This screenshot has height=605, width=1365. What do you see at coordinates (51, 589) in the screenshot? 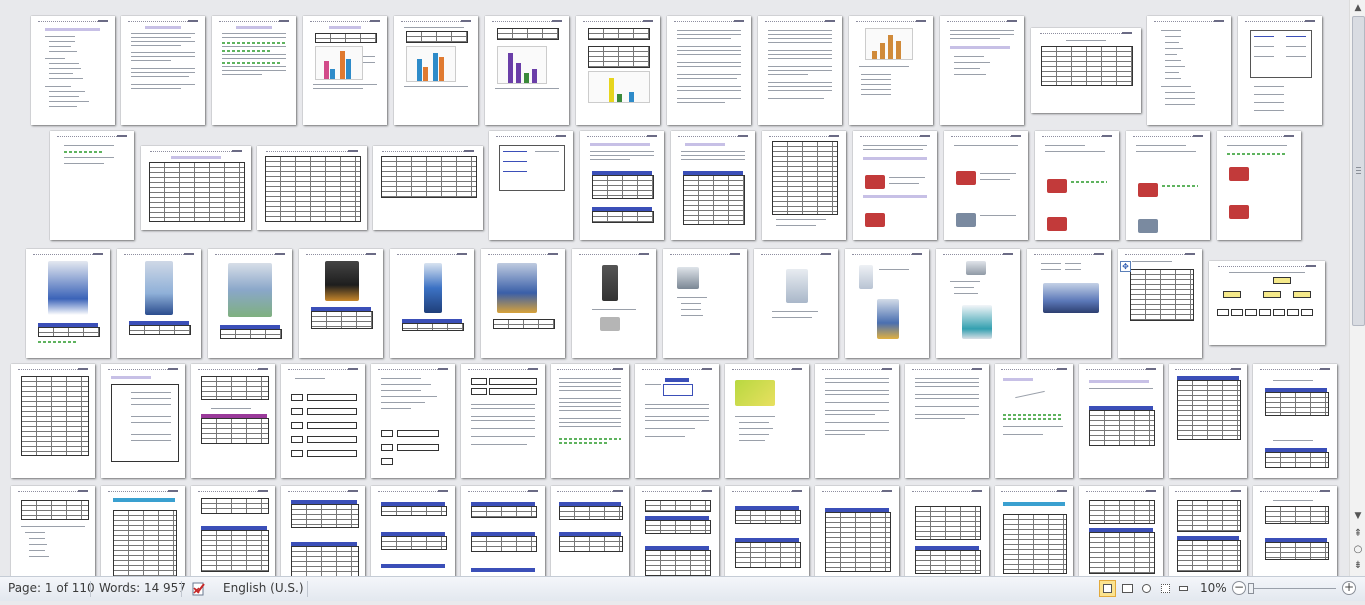
I see `page-count: Page: 1 of 110` at bounding box center [51, 589].